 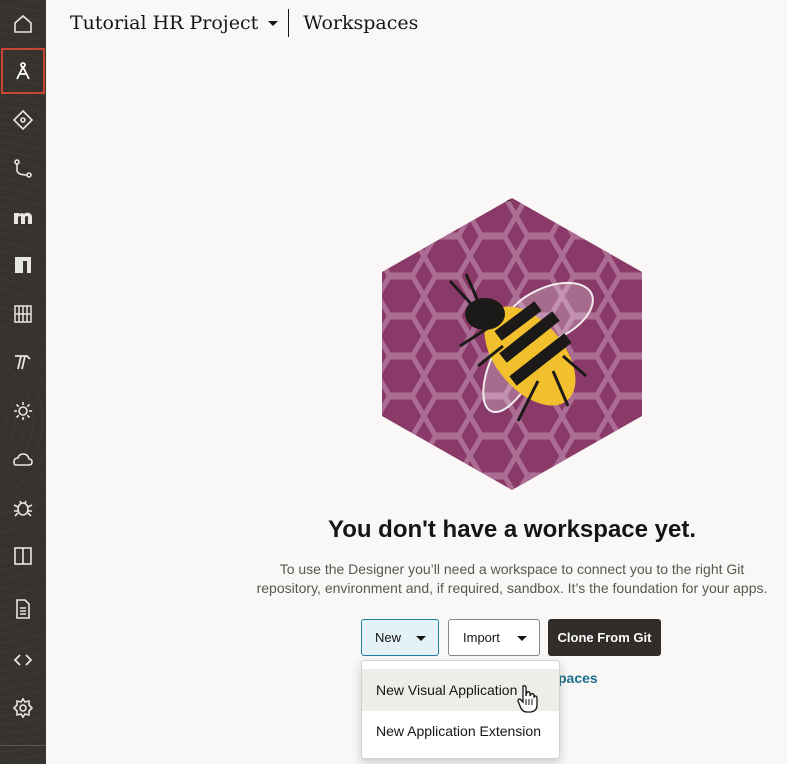 I want to click on builds-icon, so click(x=23, y=362).